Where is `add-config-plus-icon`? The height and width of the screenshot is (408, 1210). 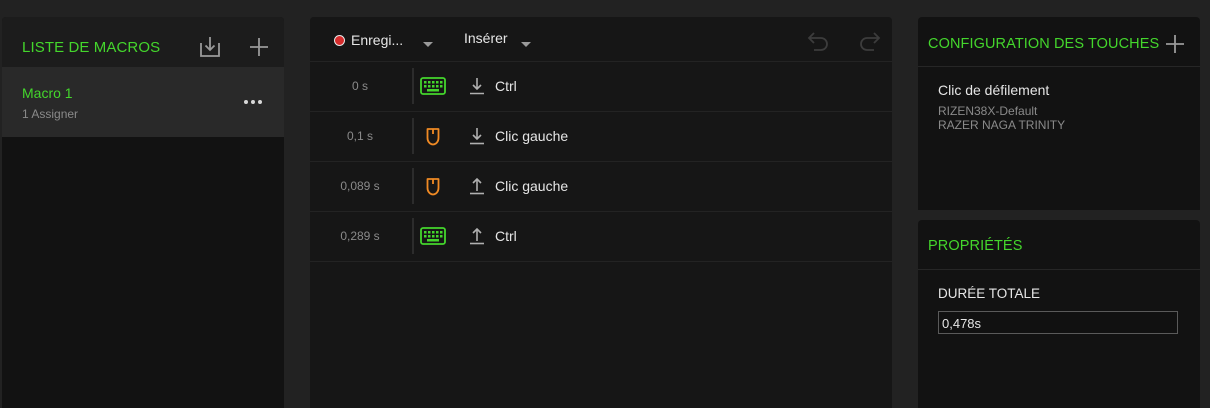 add-config-plus-icon is located at coordinates (1175, 44).